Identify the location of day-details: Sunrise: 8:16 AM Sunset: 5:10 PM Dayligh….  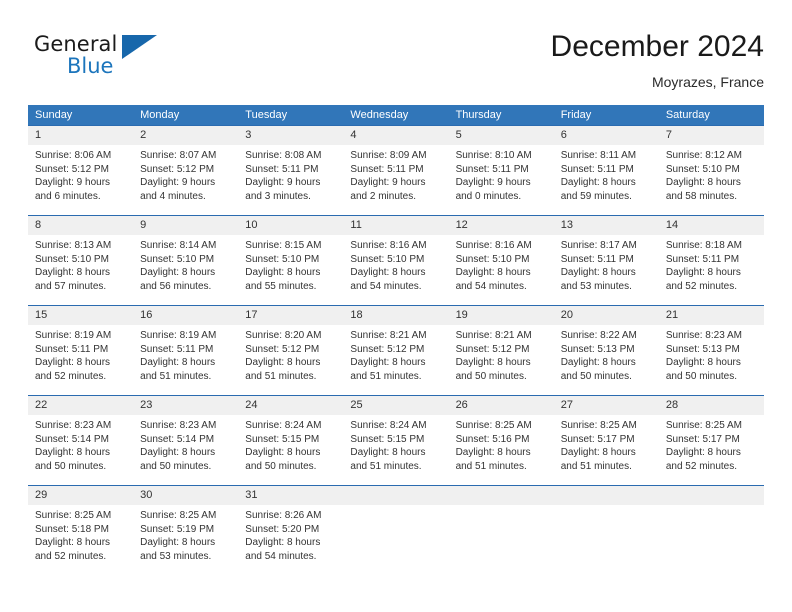
(501, 264).